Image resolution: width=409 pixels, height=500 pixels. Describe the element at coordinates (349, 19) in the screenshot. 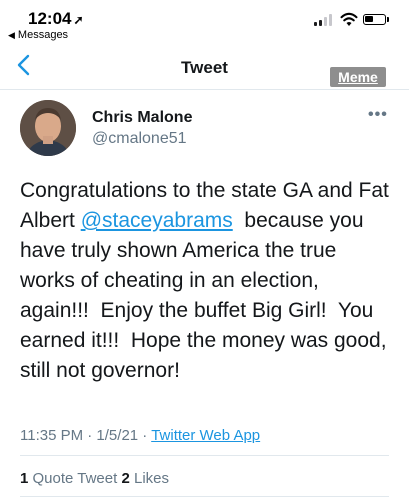

I see `wifi-icon` at that location.